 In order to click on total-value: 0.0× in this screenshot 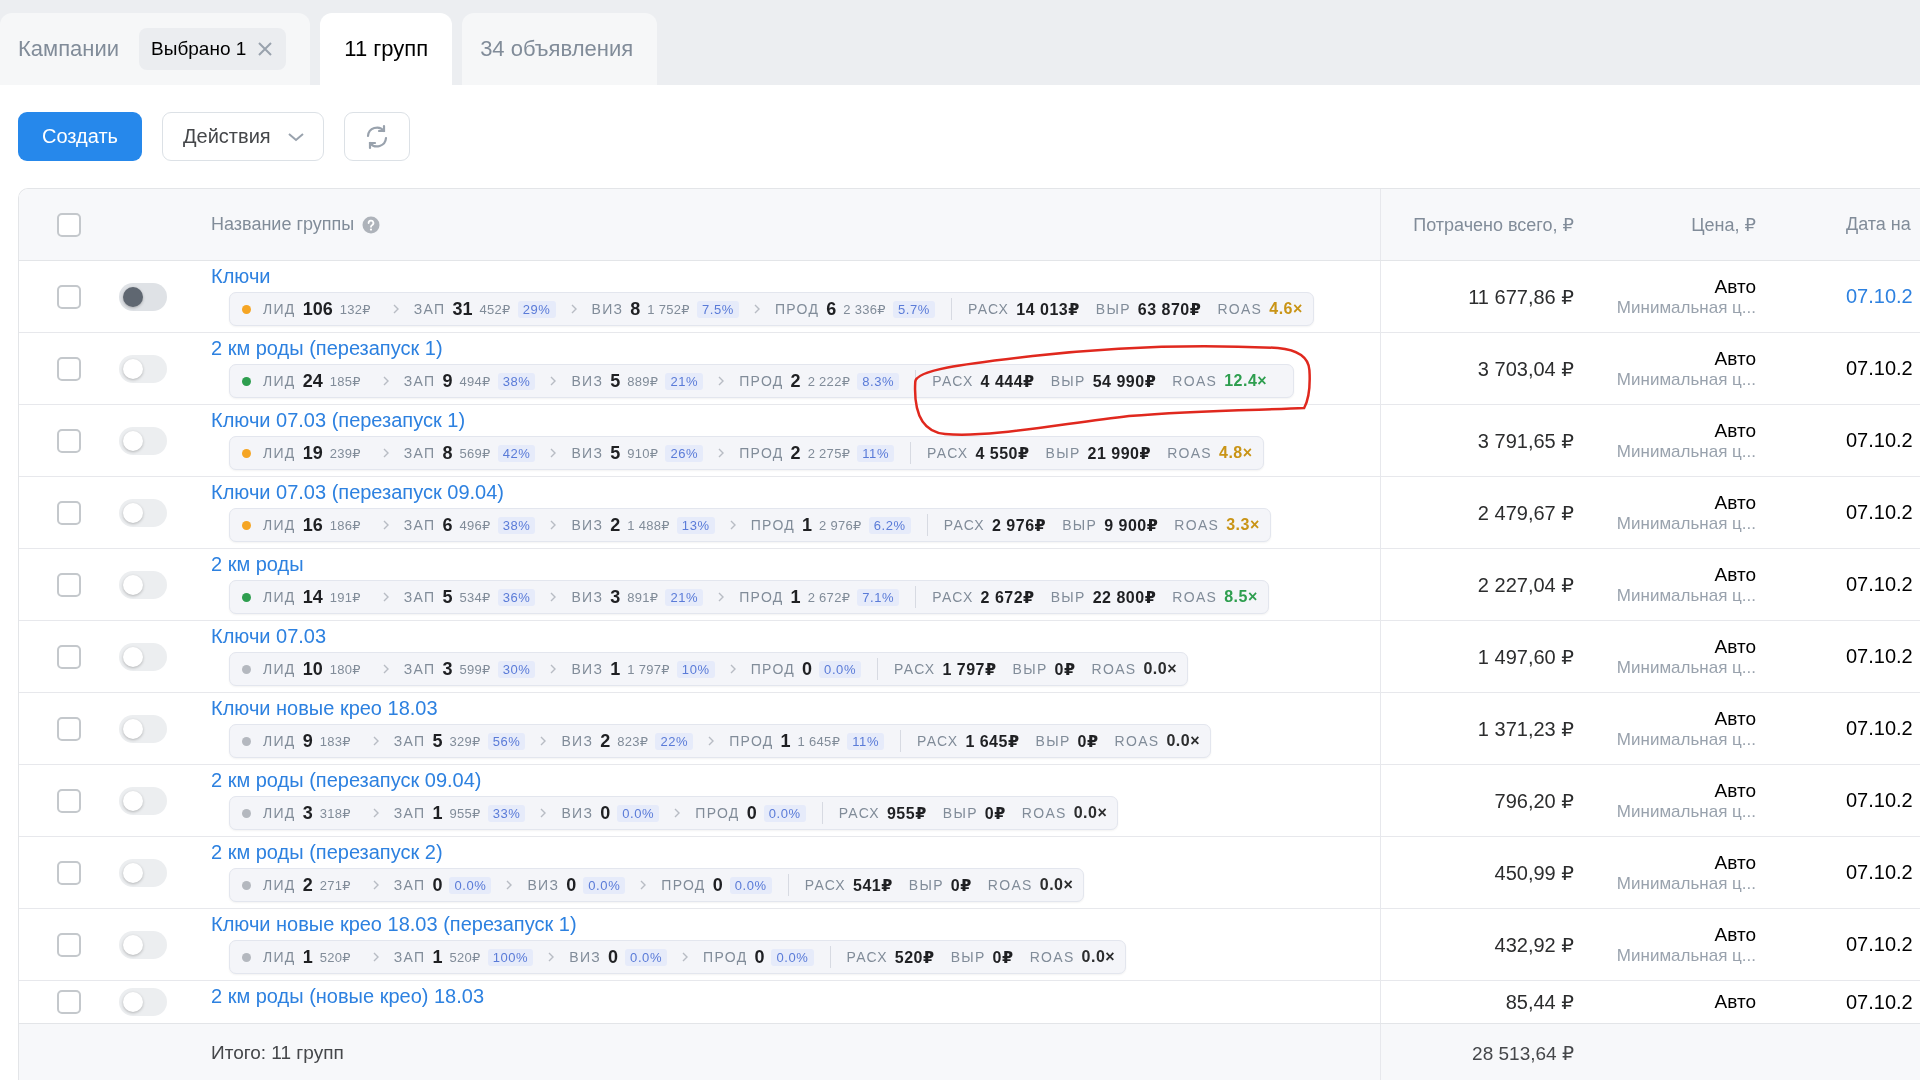, I will do `click(1160, 669)`.